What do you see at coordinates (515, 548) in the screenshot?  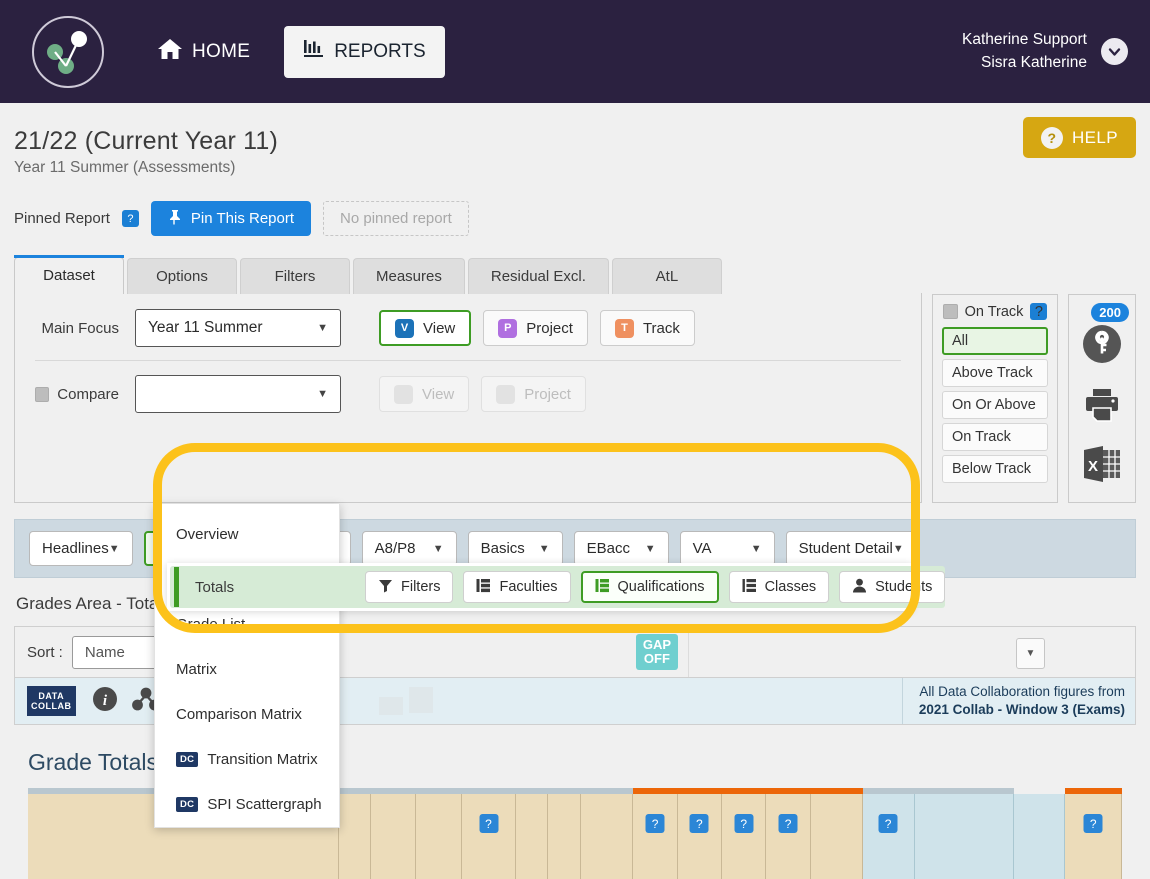 I see `dropdown-basics: Basics ▼` at bounding box center [515, 548].